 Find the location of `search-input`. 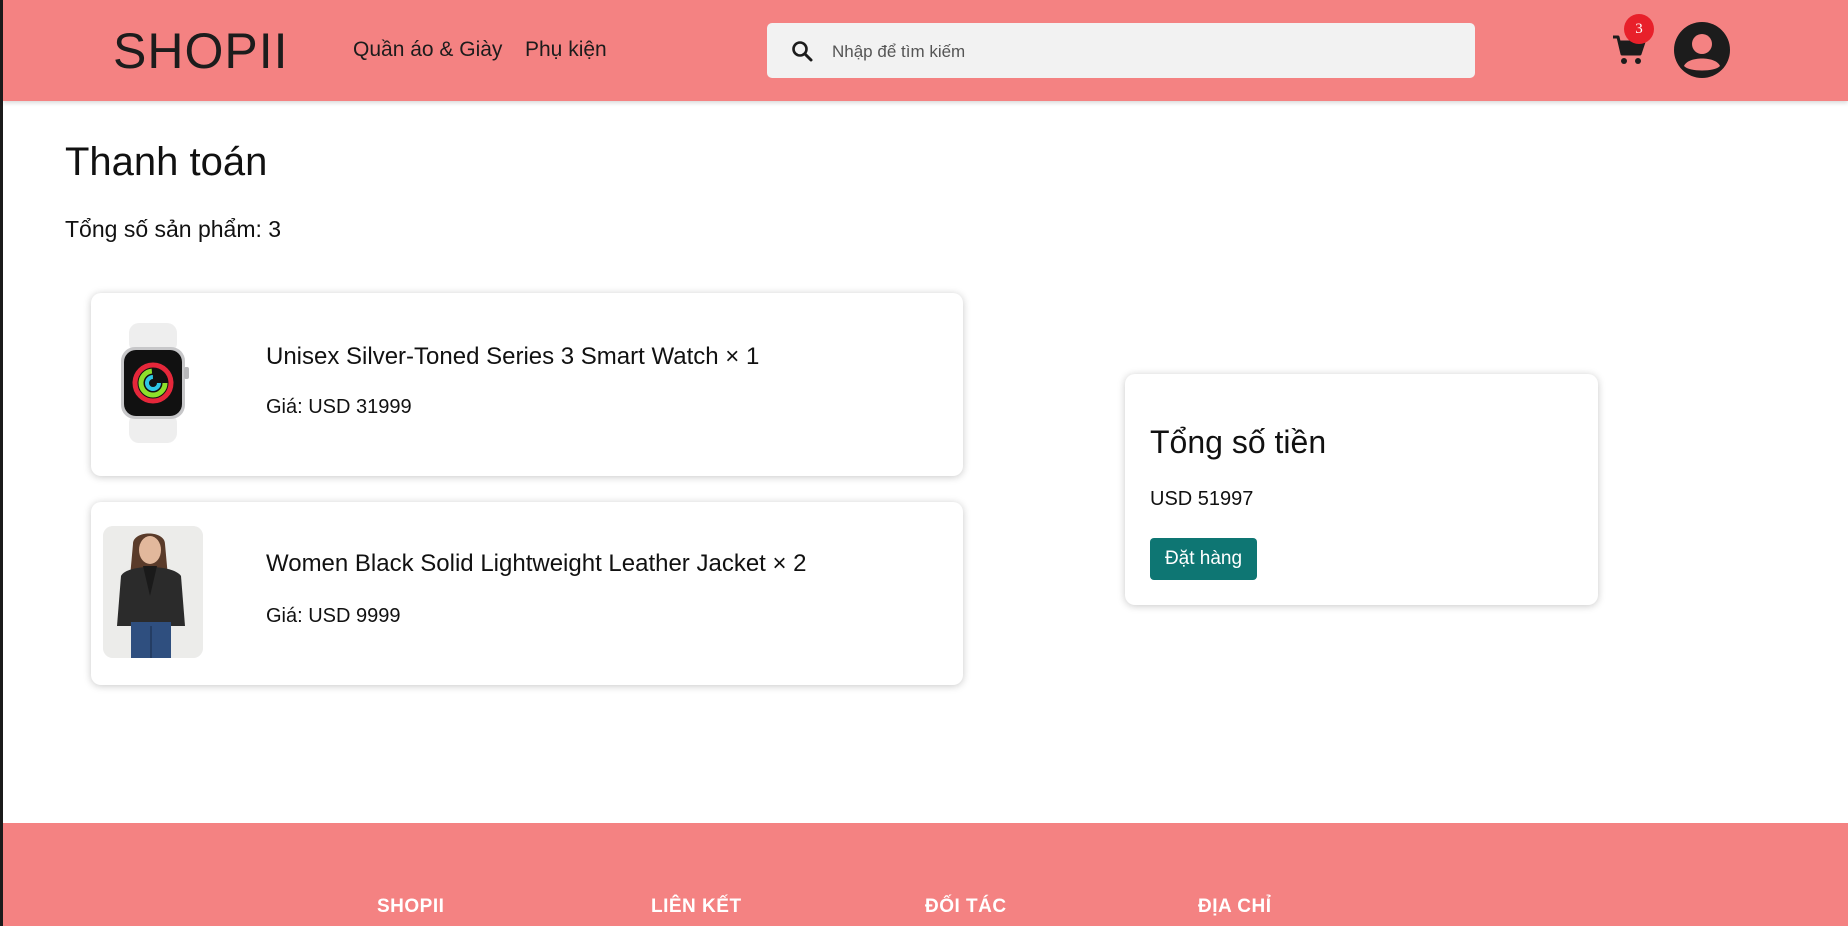

search-input is located at coordinates (1142, 51).